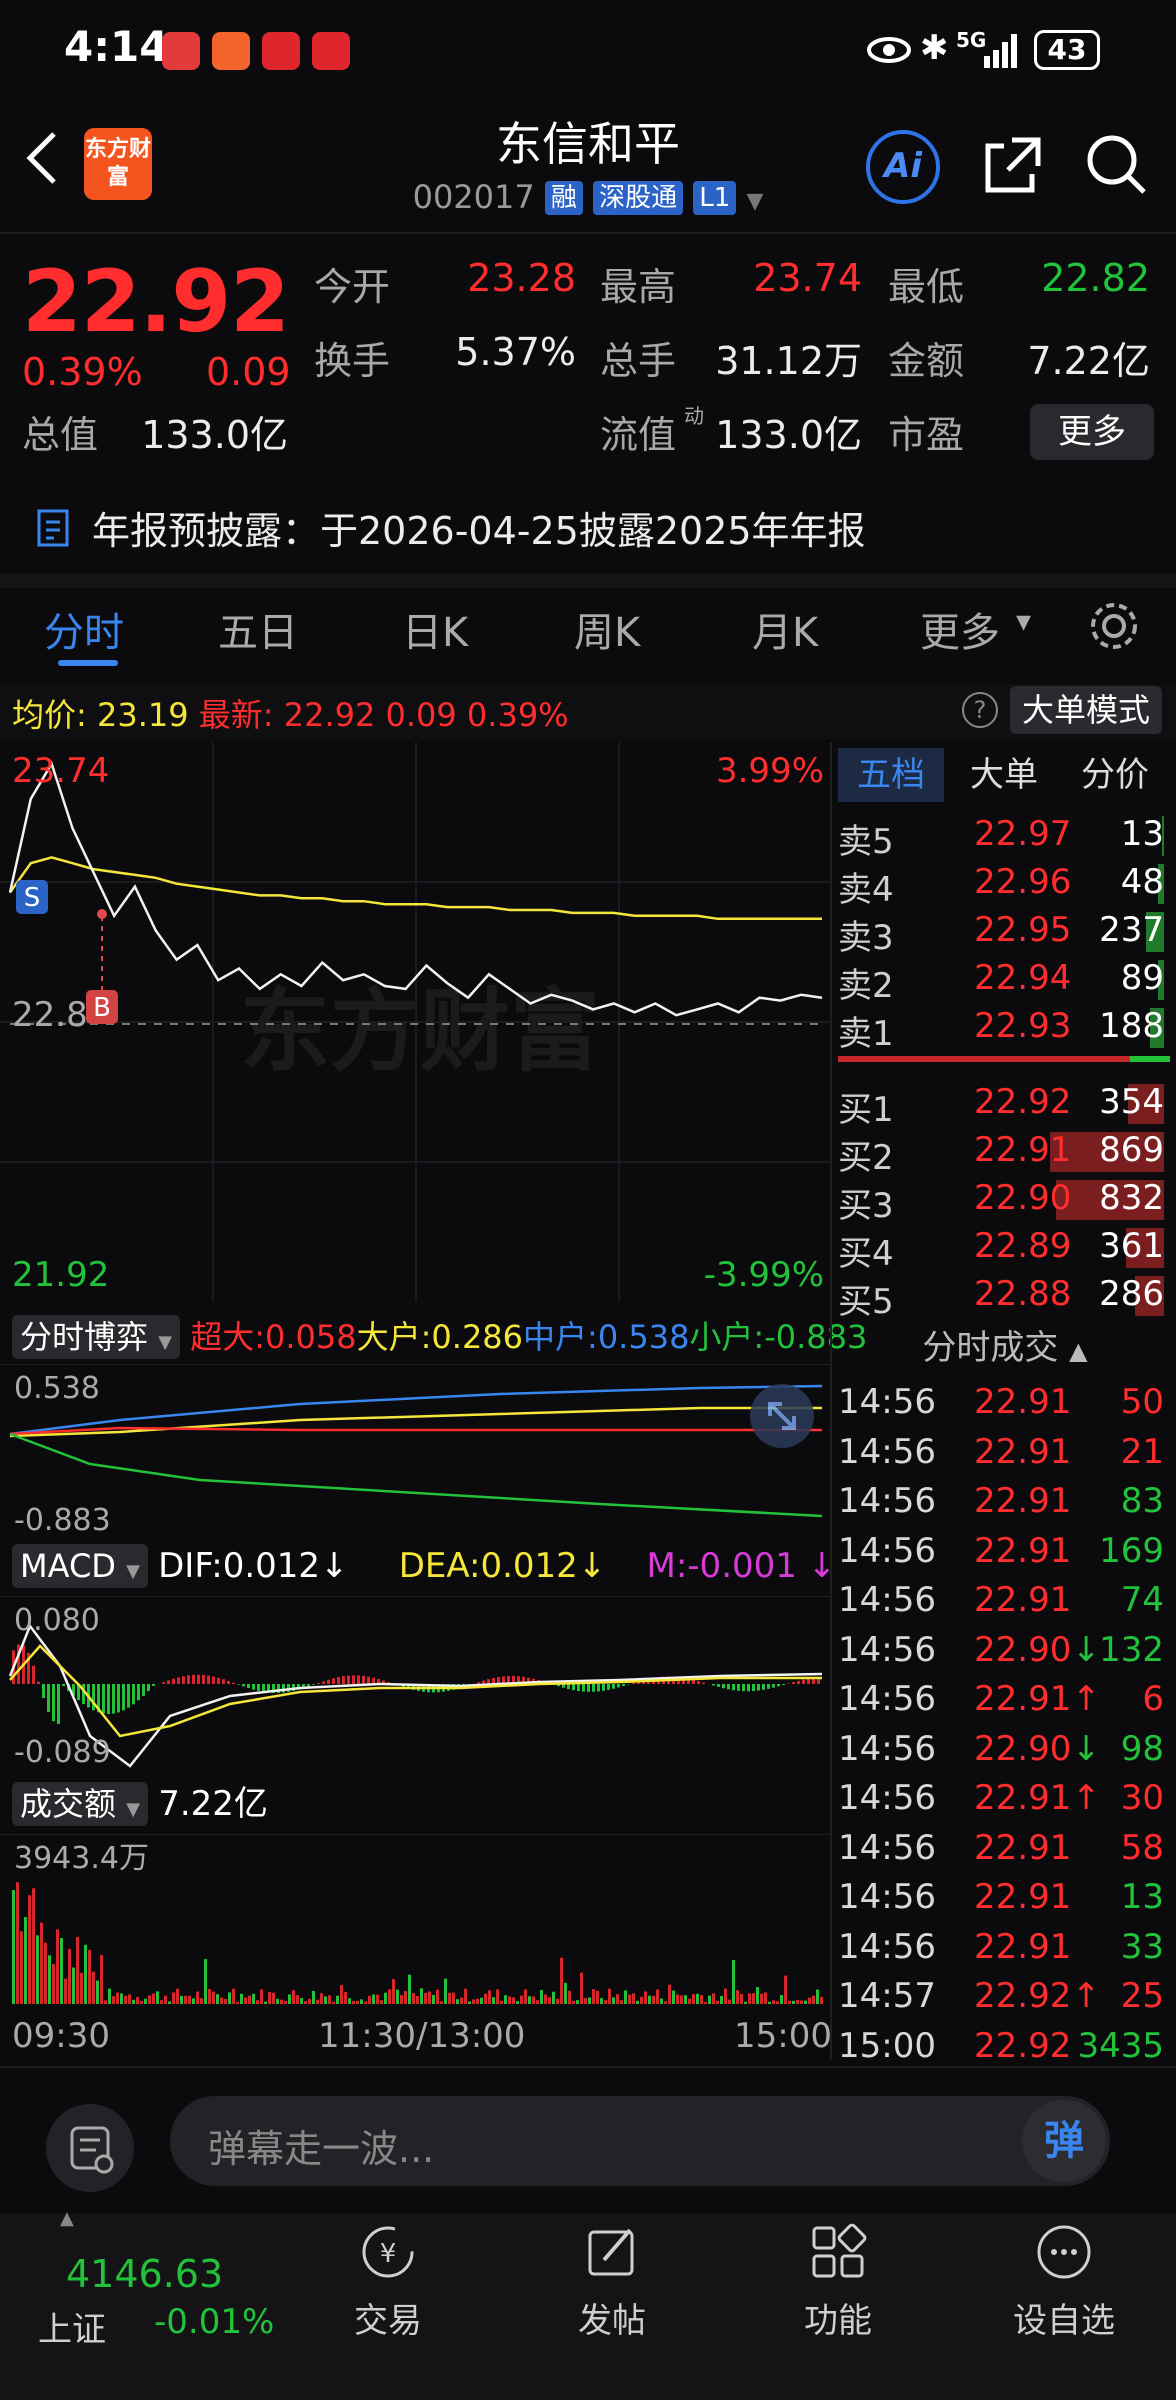 This screenshot has height=2400, width=1176. I want to click on orderbook-row: 买3 22.90 832, so click(1003, 1200).